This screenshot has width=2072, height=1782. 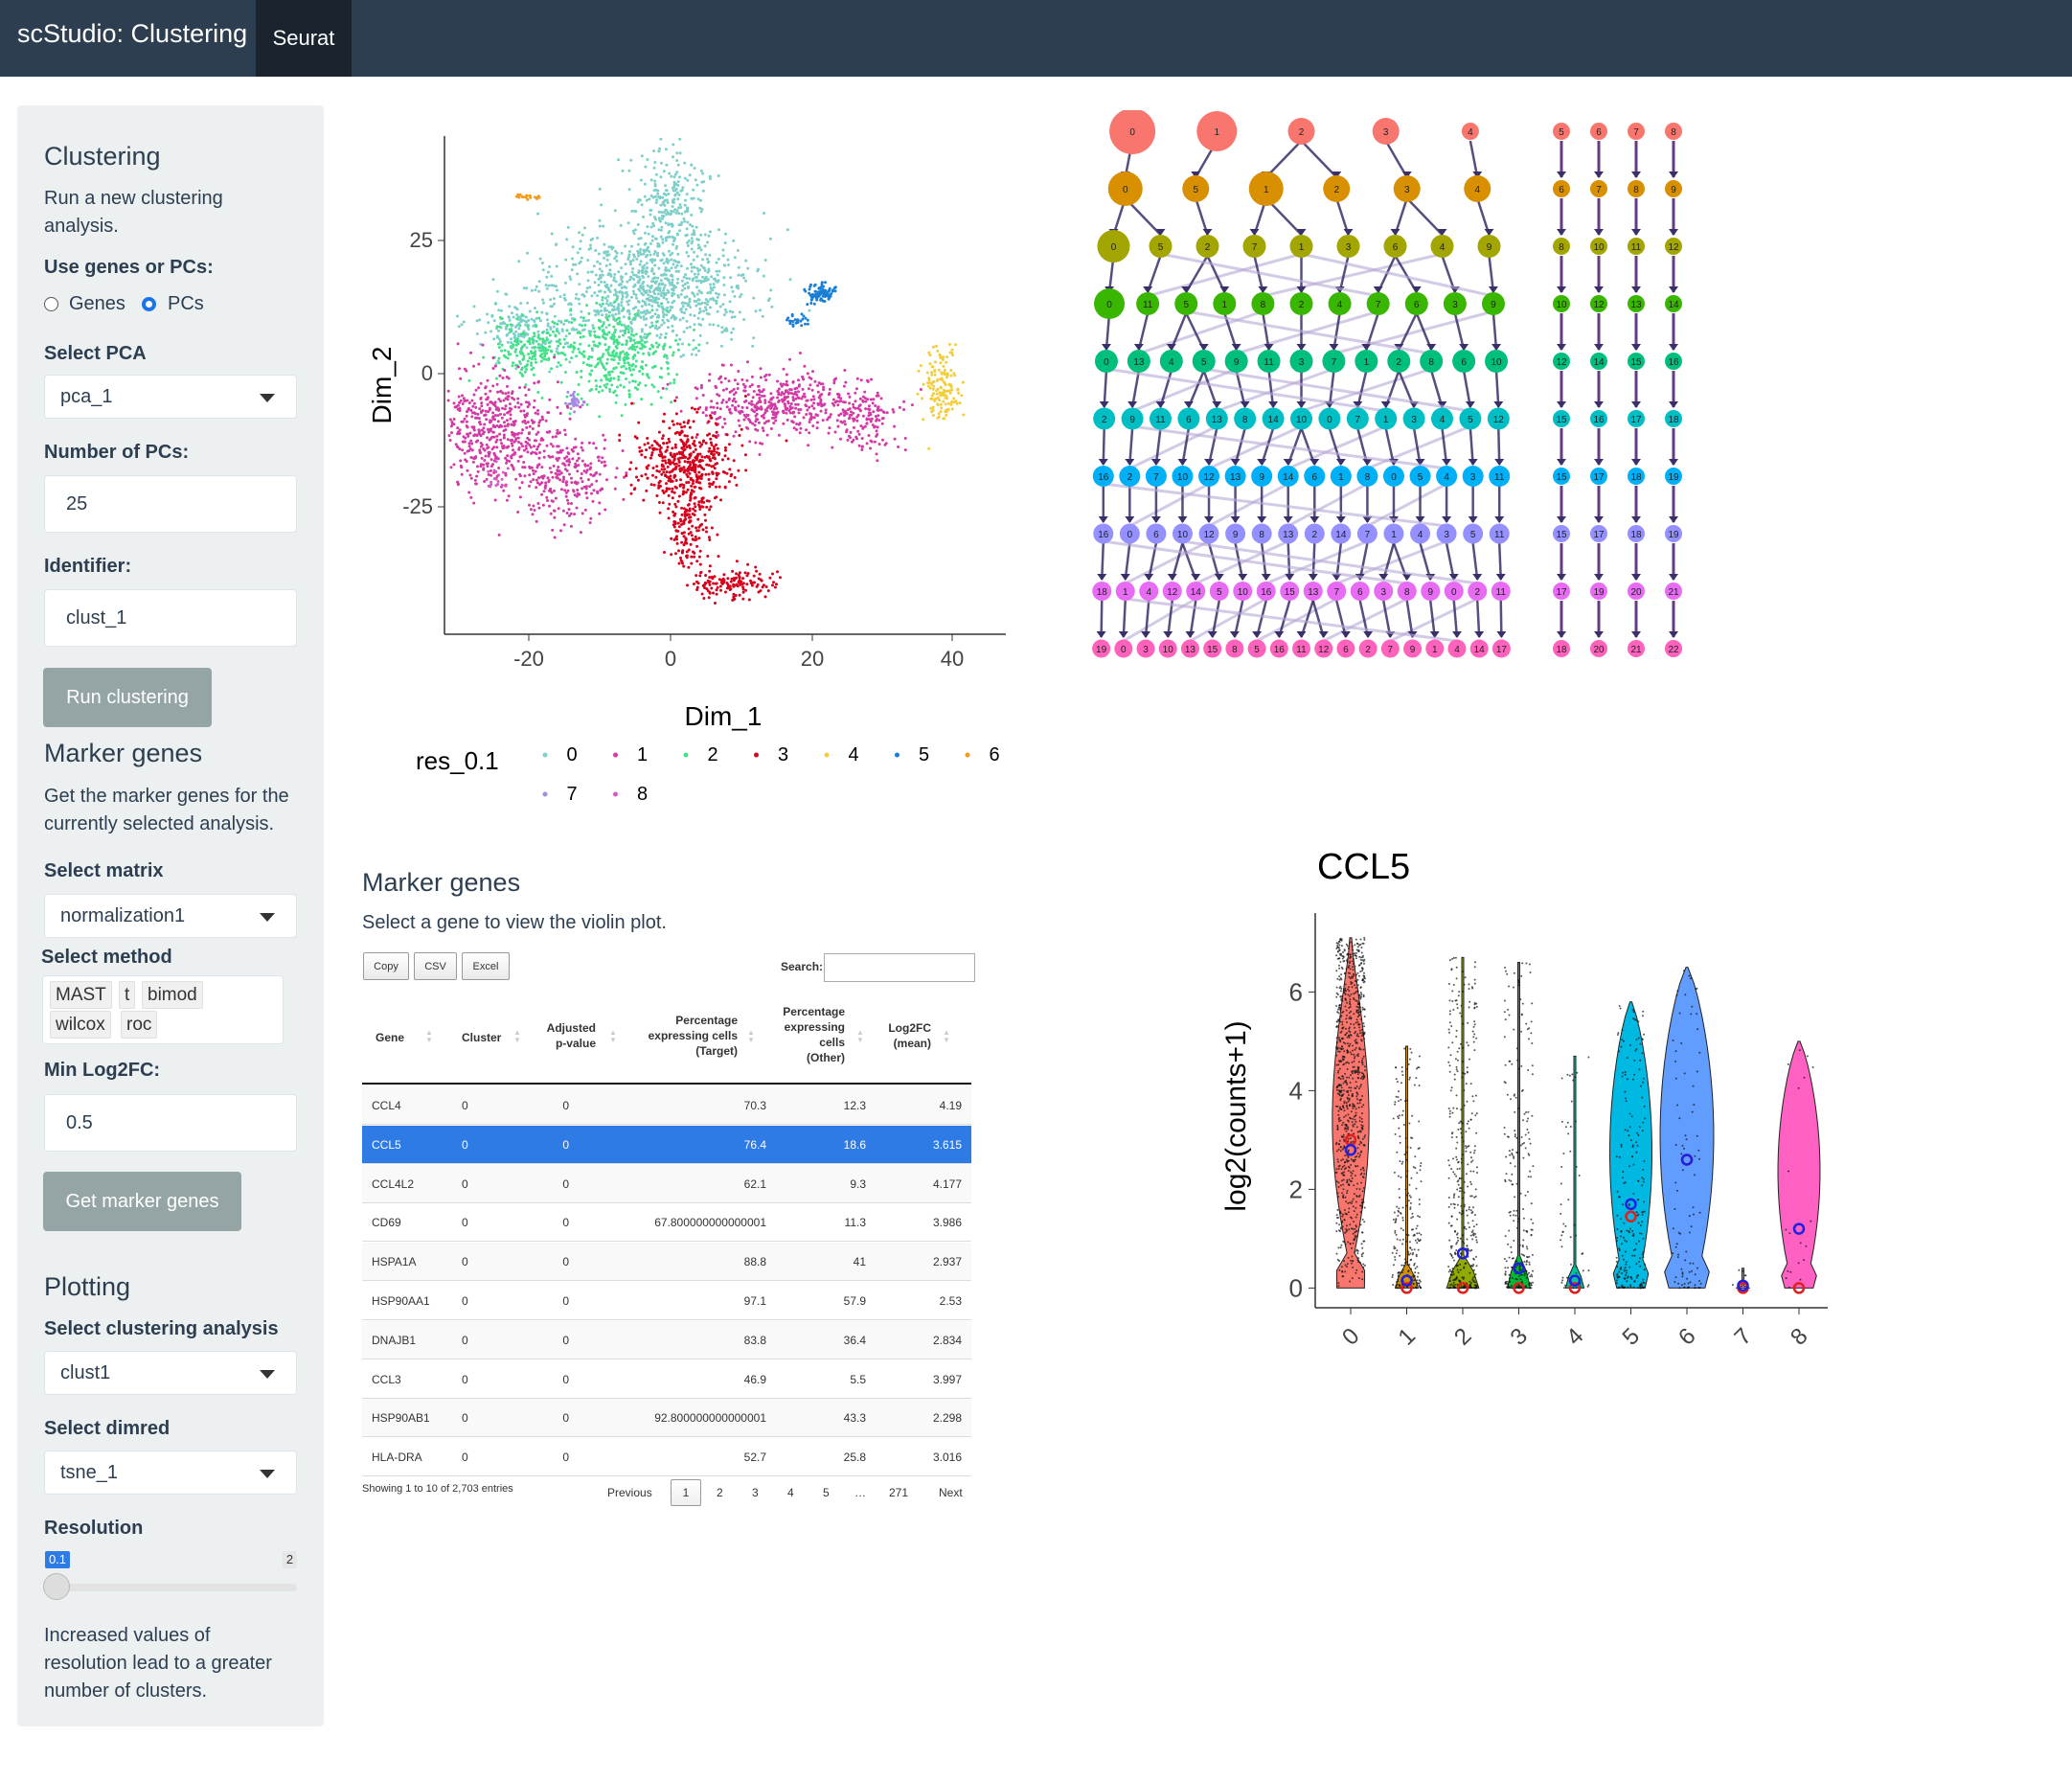 I want to click on select-matrix-dropdown: normalization1, so click(x=170, y=916).